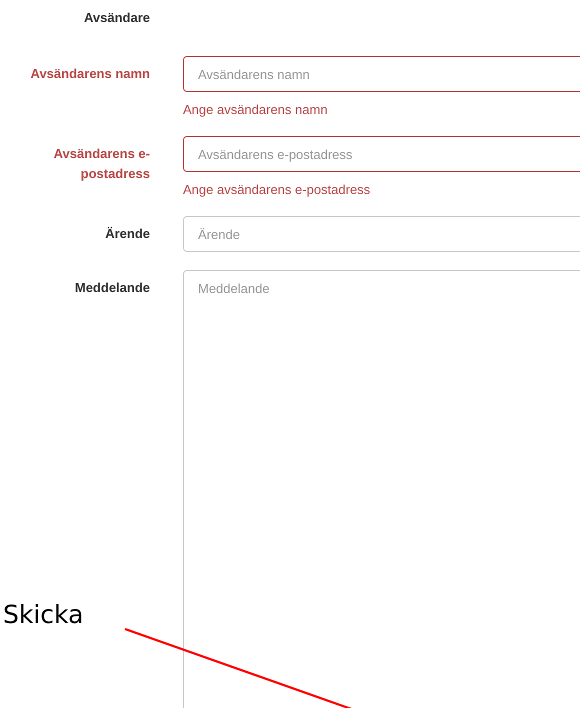  I want to click on section-title: Avsändare, so click(116, 18).